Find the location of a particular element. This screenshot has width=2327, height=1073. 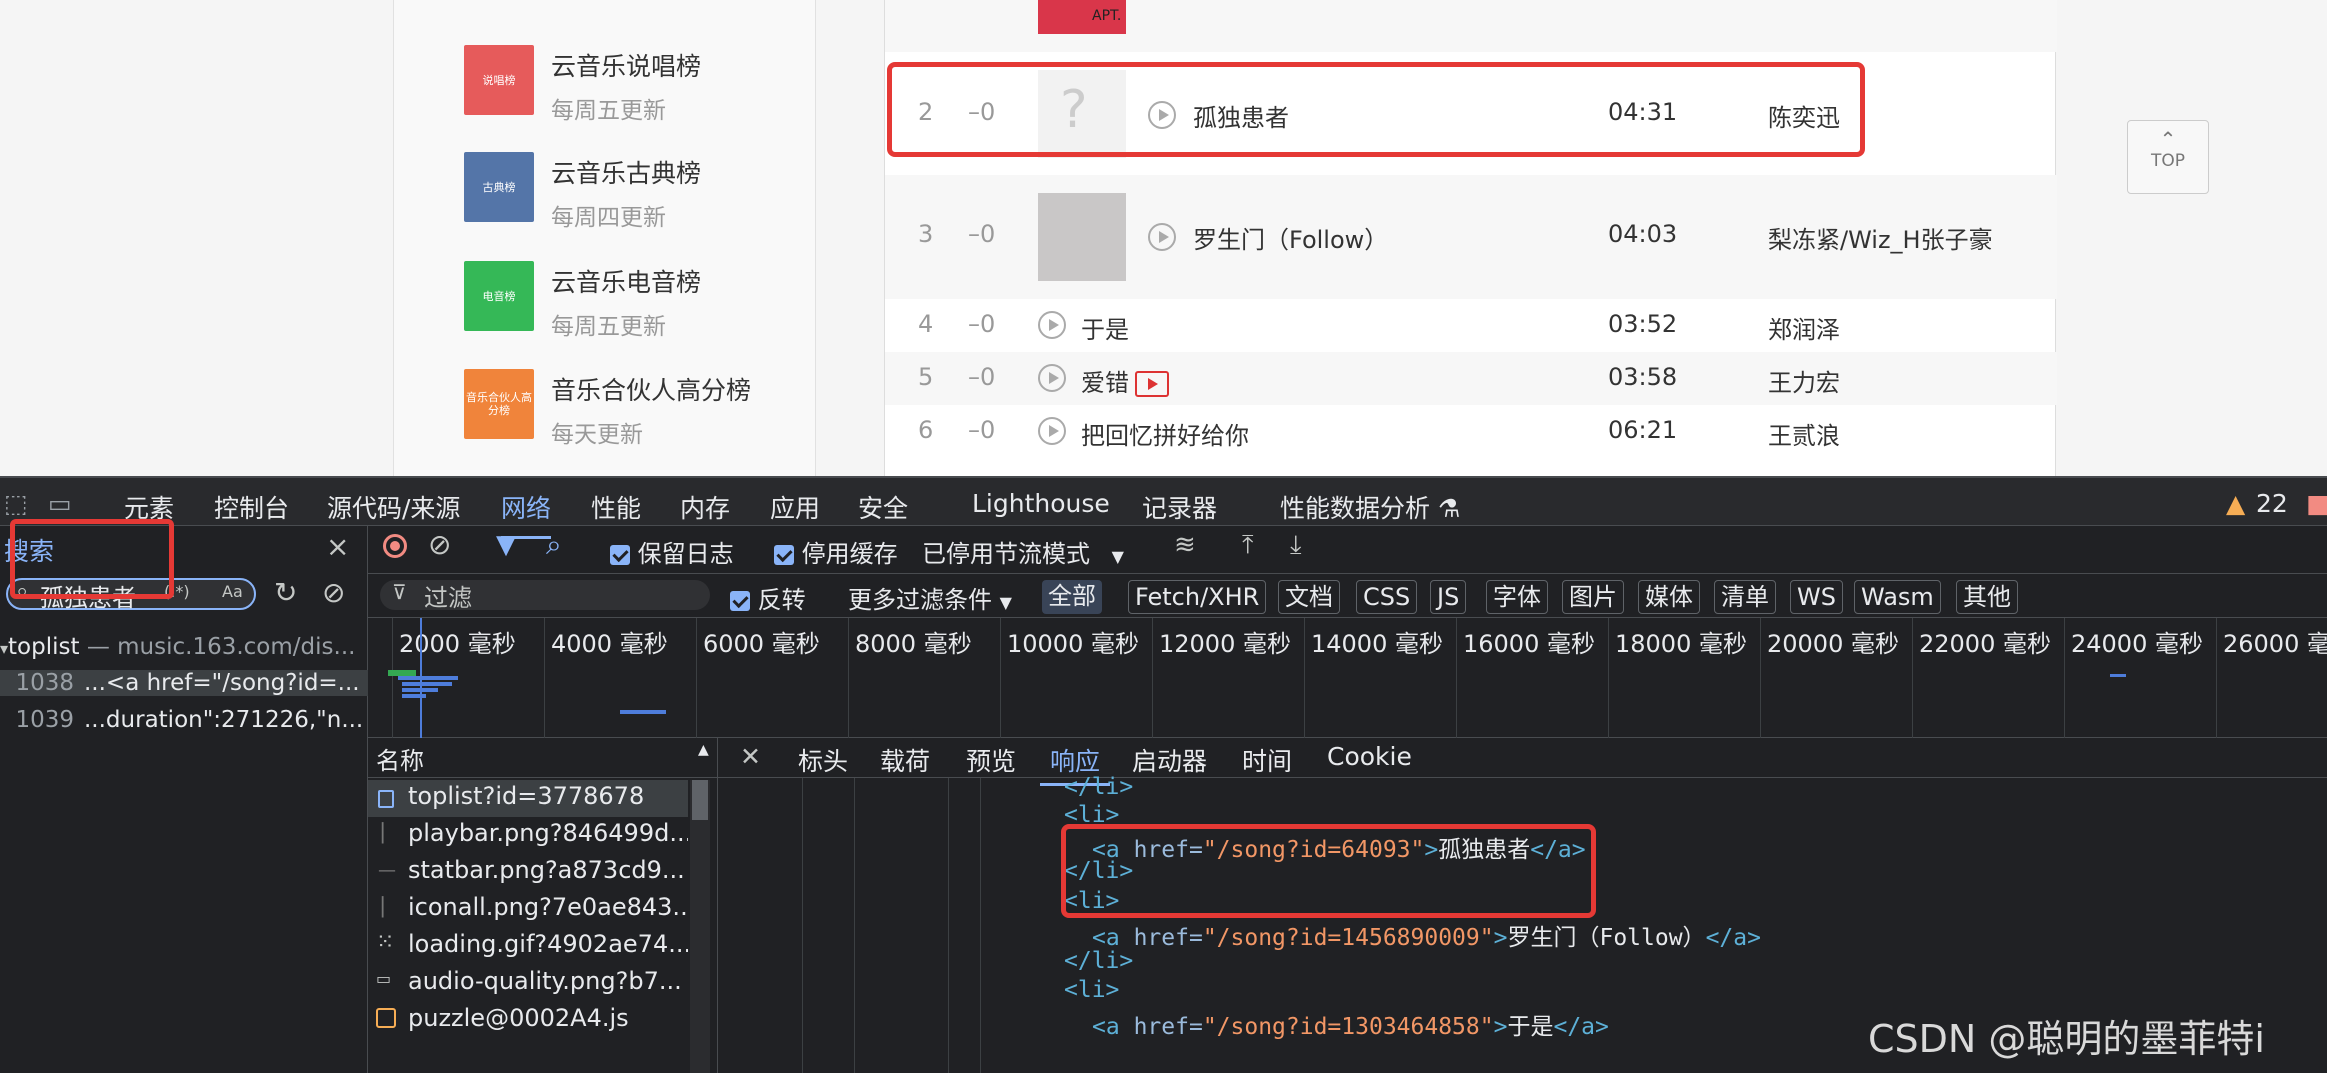

upload-icon: ⤒ is located at coordinates (1248, 545).